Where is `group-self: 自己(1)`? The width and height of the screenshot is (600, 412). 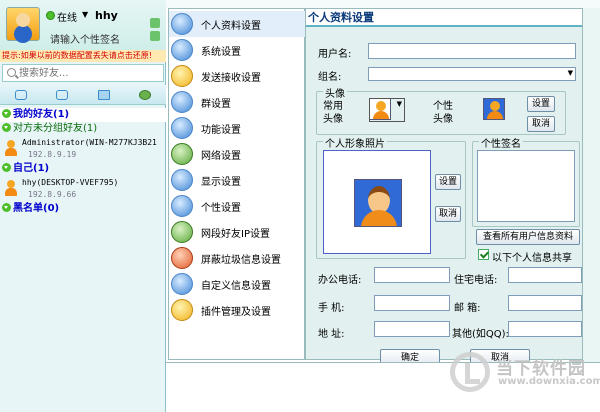 group-self: 自己(1) is located at coordinates (83, 169).